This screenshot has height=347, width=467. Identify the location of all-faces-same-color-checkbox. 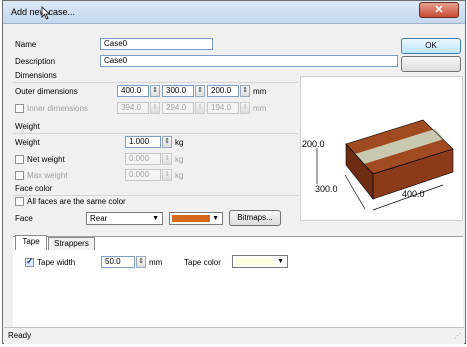
(19, 201).